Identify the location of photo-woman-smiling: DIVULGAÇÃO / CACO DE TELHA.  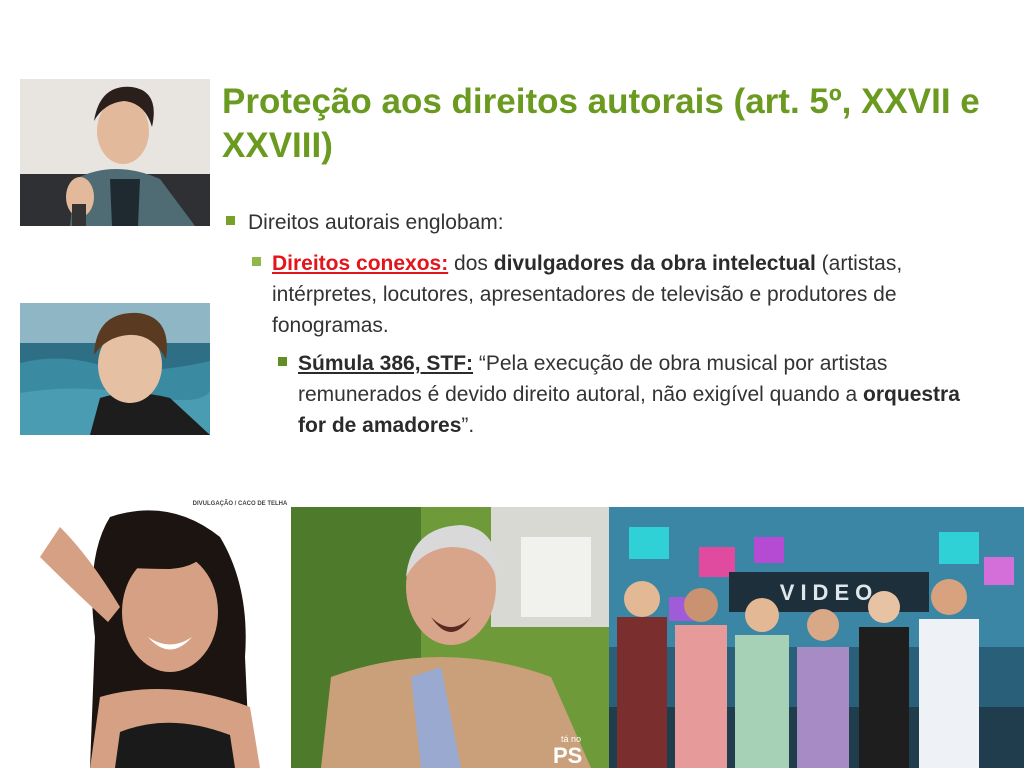
(145, 632).